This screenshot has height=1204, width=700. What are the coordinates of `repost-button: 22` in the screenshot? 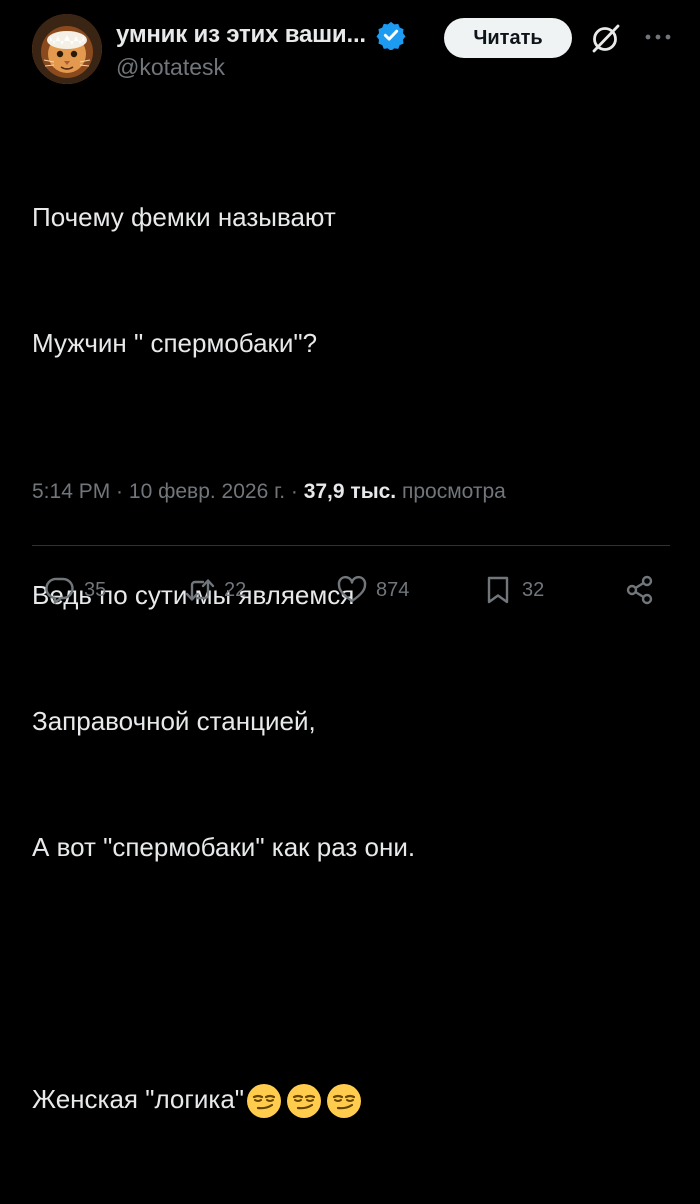 It's located at (215, 590).